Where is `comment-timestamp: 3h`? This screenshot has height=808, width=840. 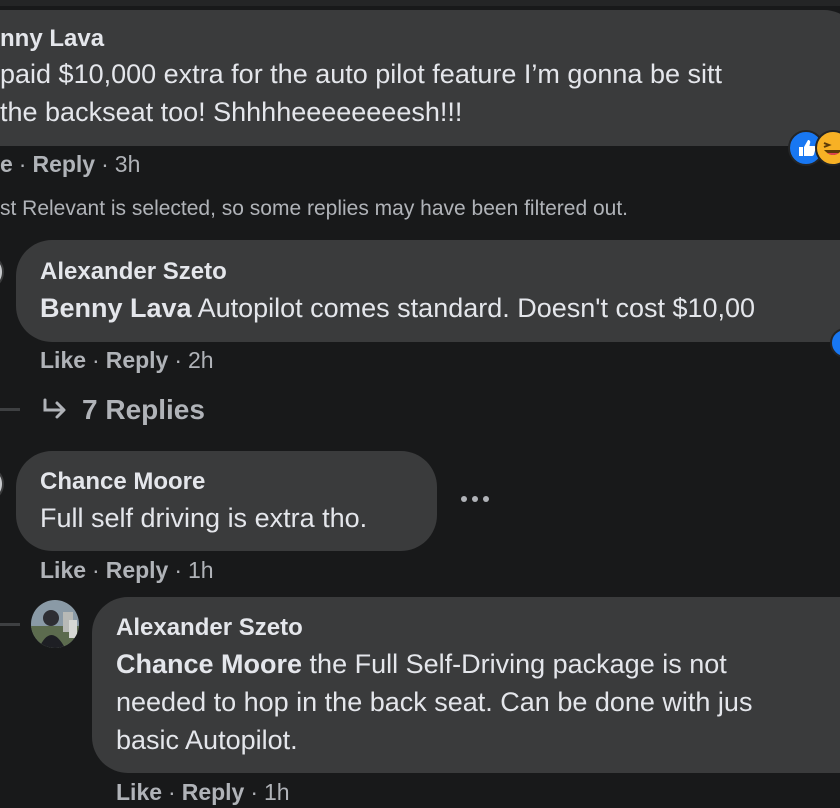
comment-timestamp: 3h is located at coordinates (128, 164).